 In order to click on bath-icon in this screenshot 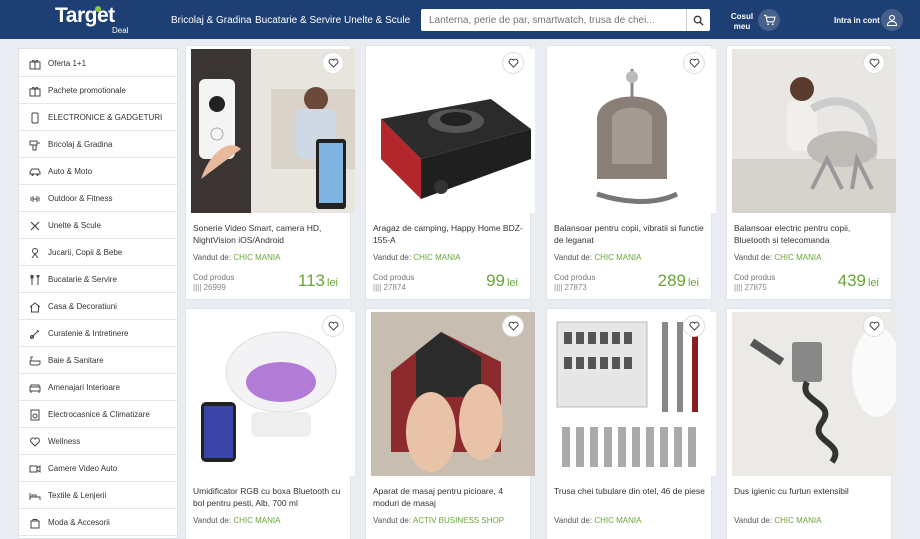, I will do `click(35, 361)`.